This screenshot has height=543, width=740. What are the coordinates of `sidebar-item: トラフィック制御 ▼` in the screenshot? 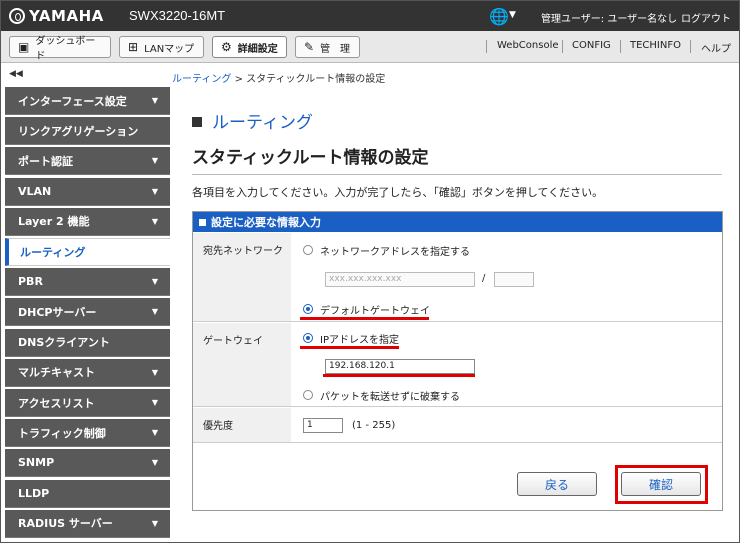 It's located at (87, 433).